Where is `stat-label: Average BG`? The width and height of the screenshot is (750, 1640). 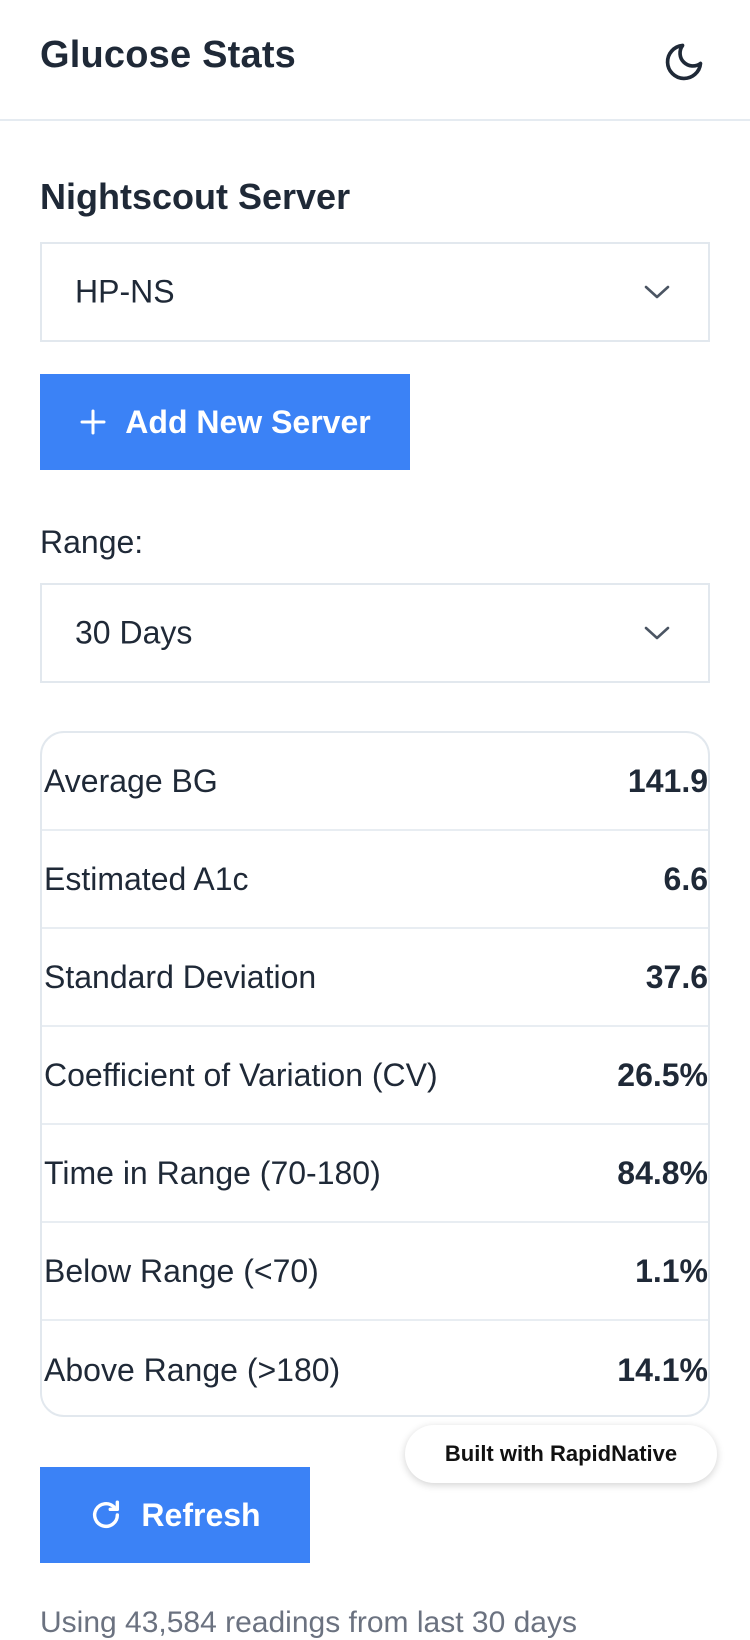 stat-label: Average BG is located at coordinates (131, 780).